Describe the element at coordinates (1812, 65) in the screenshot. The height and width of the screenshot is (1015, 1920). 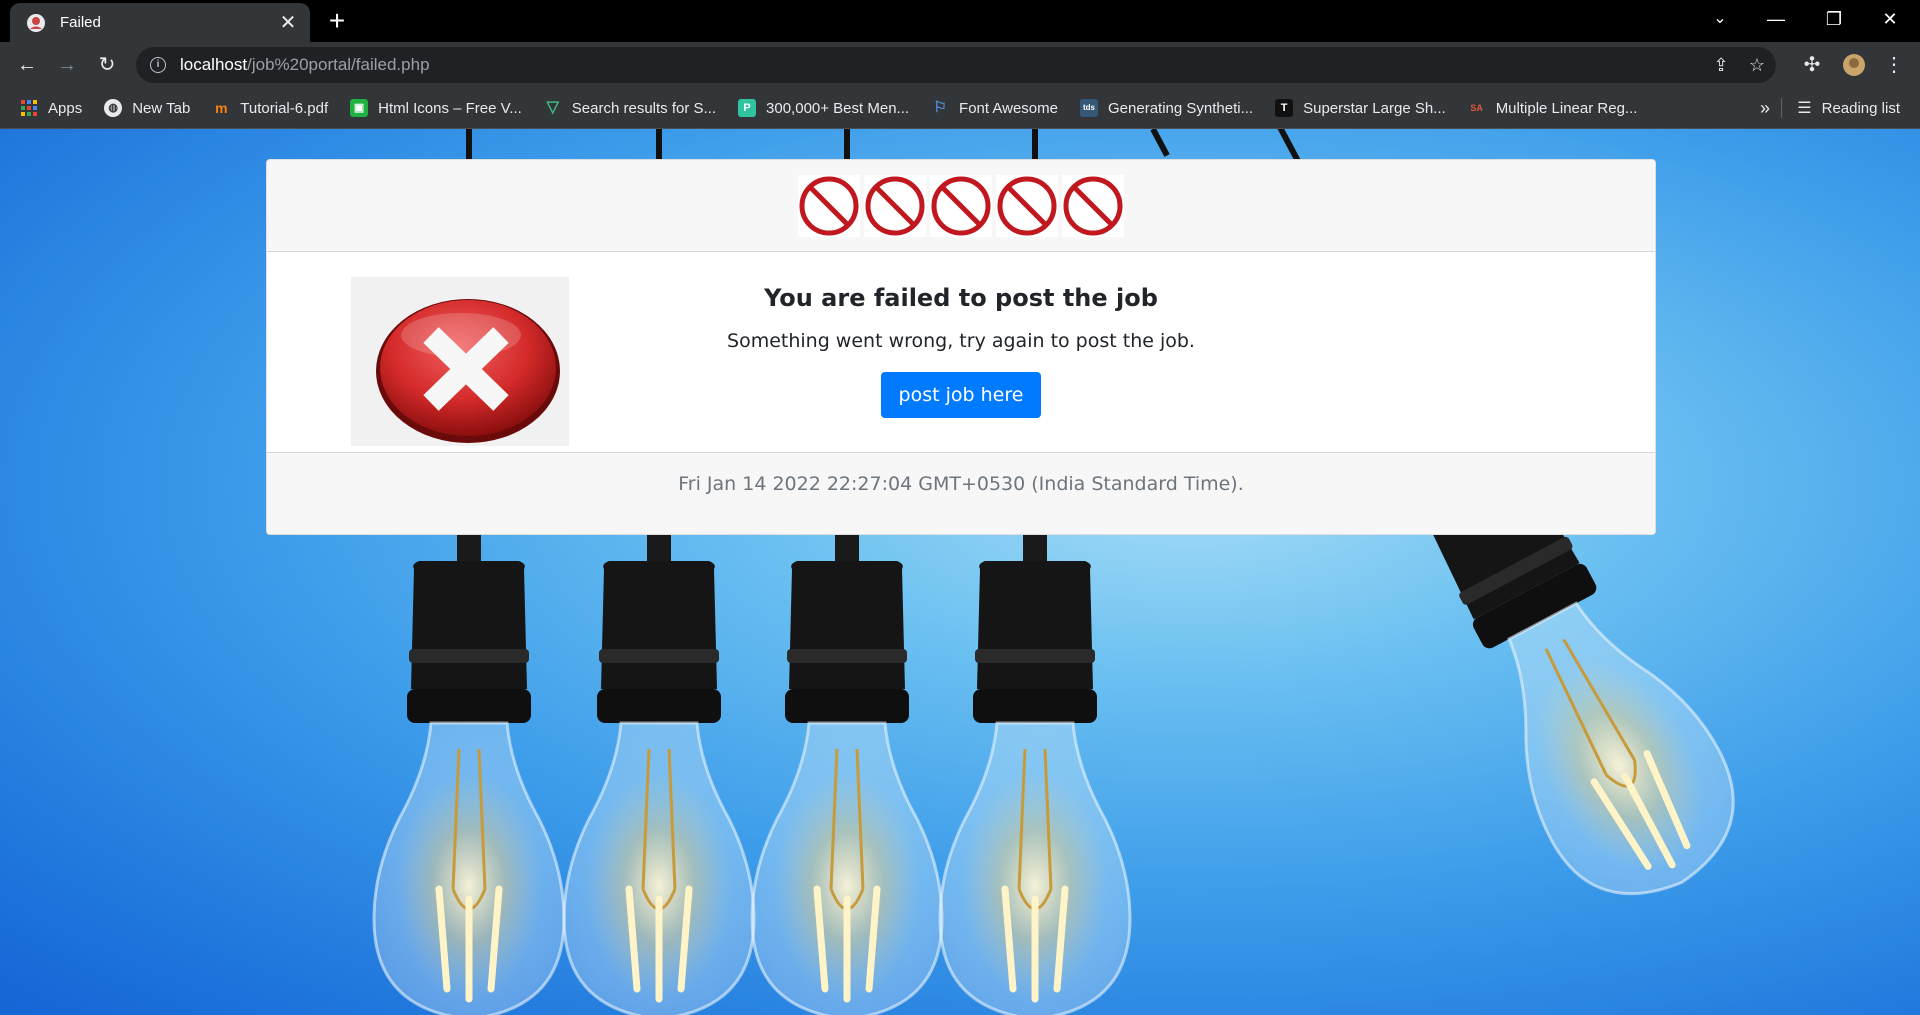
I see `extensions-puzzle-icon: ✣` at that location.